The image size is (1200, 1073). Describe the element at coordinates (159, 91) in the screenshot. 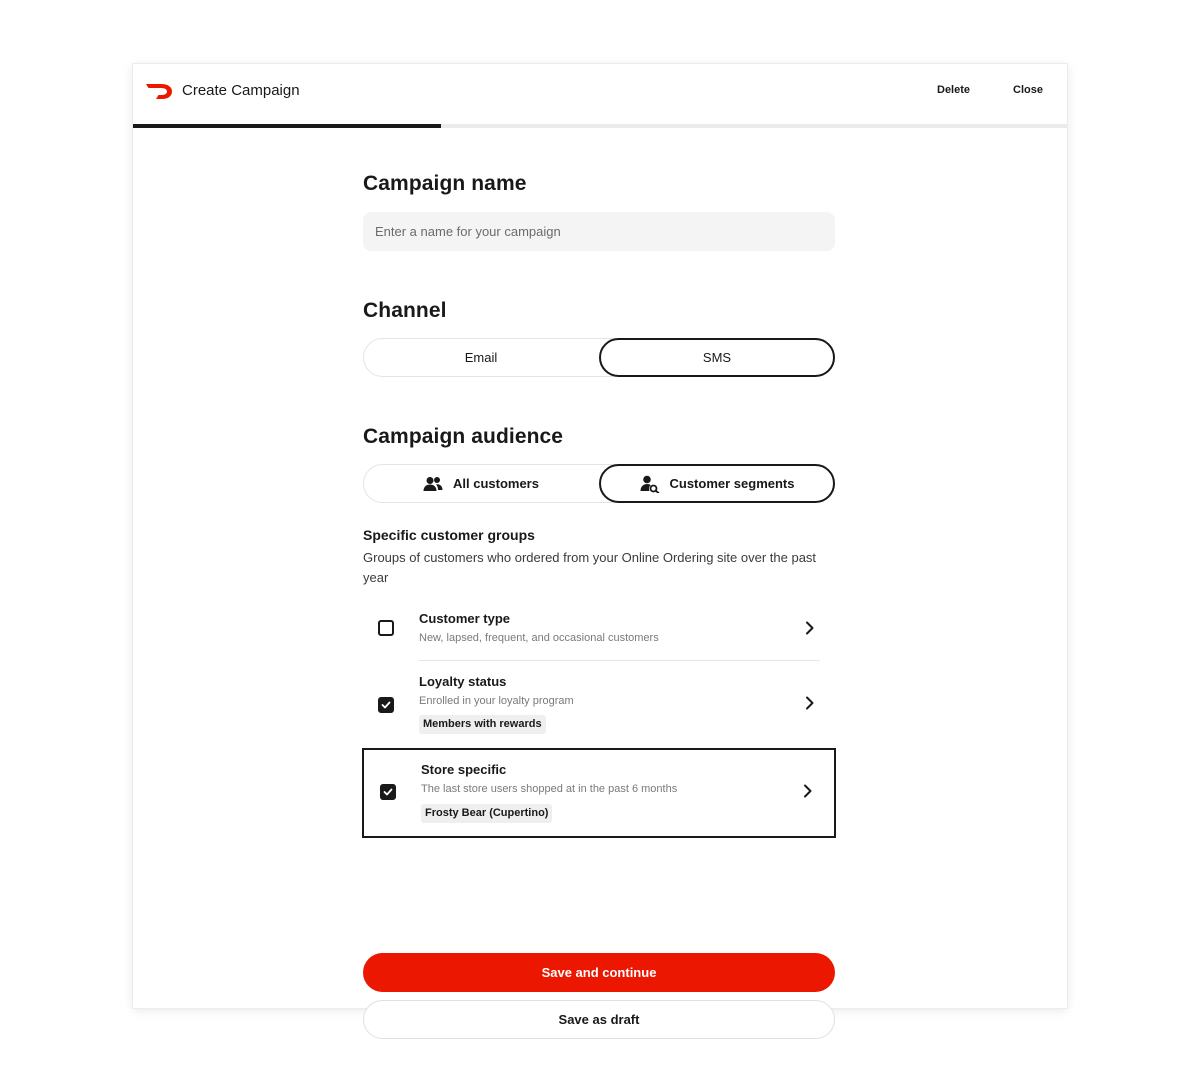

I see `doordash-logo-icon` at that location.